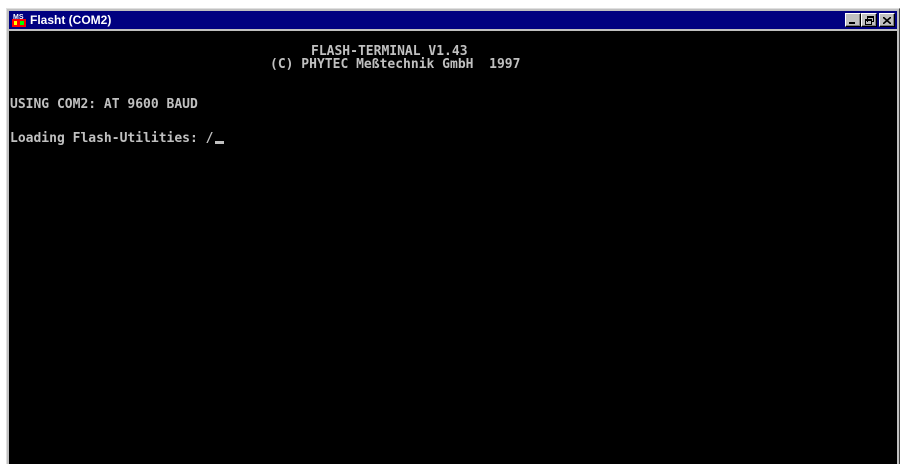 Image resolution: width=908 pixels, height=464 pixels. I want to click on window-title: Flasht (COM2), so click(71, 20).